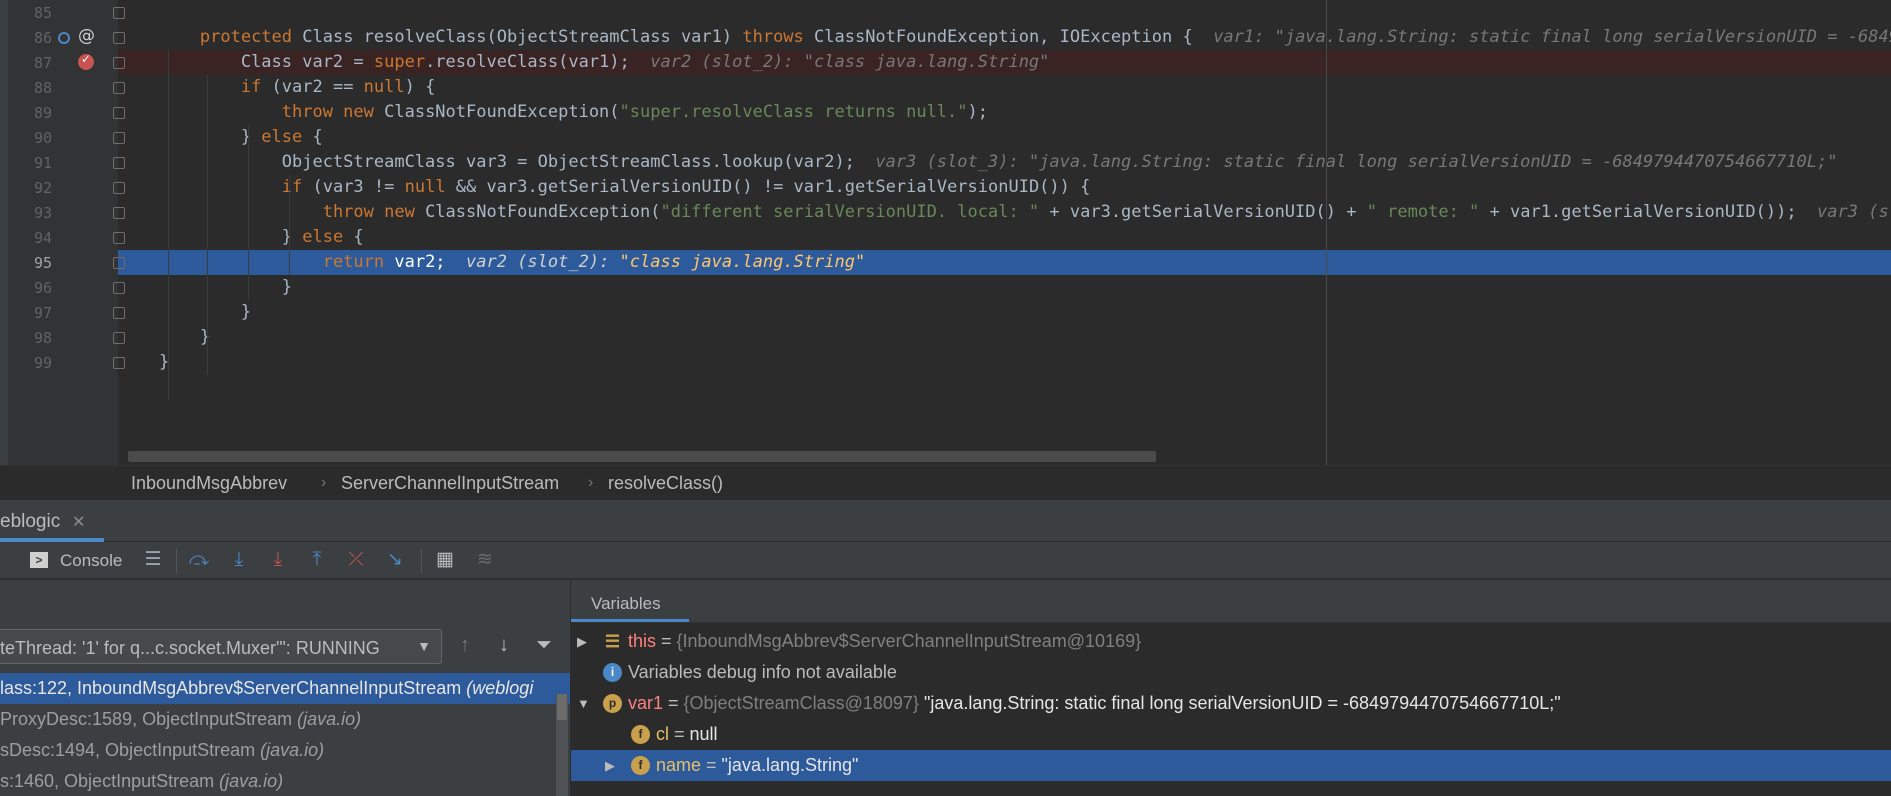  Describe the element at coordinates (285, 781) in the screenshot. I see `stack-frame: s:1460, ObjectInputStream (java.io)` at that location.